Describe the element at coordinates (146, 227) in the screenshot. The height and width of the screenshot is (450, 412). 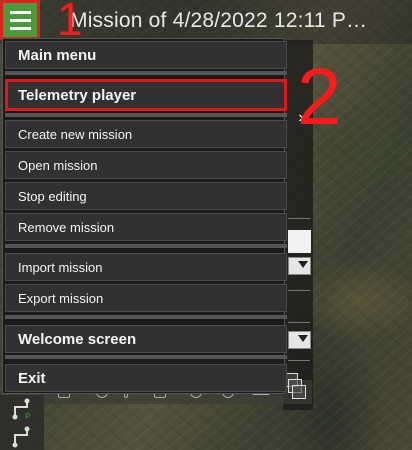
I see `menu-item-remove-mission: Remove mission` at that location.